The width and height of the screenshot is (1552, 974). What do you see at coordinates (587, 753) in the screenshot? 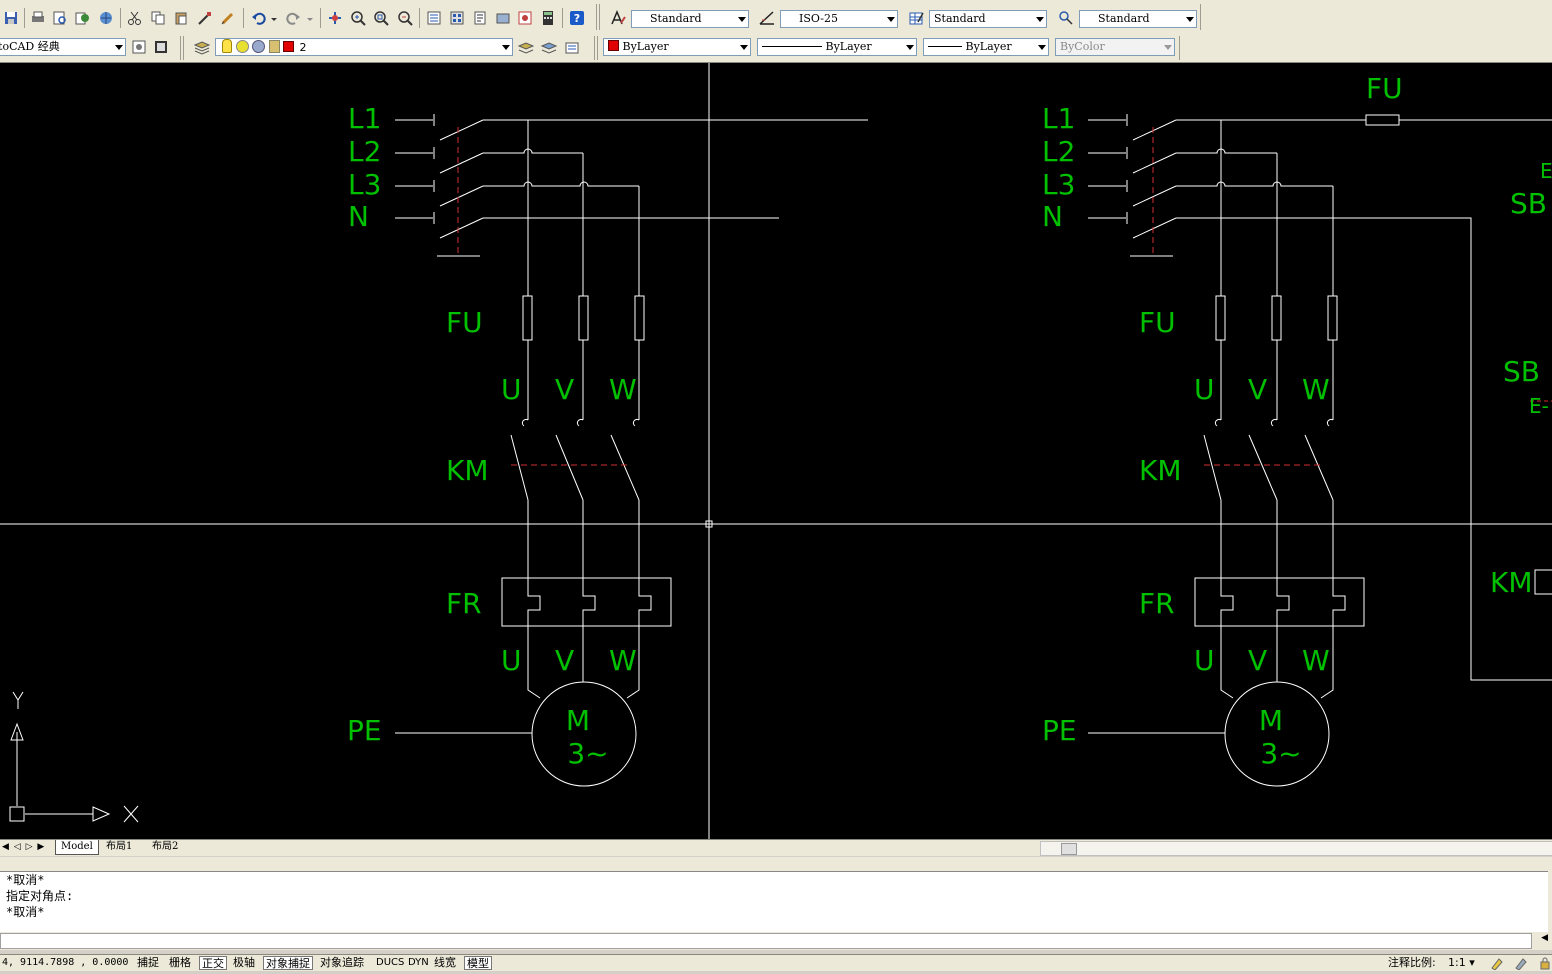
I see `left-motor-phase: 3~` at bounding box center [587, 753].